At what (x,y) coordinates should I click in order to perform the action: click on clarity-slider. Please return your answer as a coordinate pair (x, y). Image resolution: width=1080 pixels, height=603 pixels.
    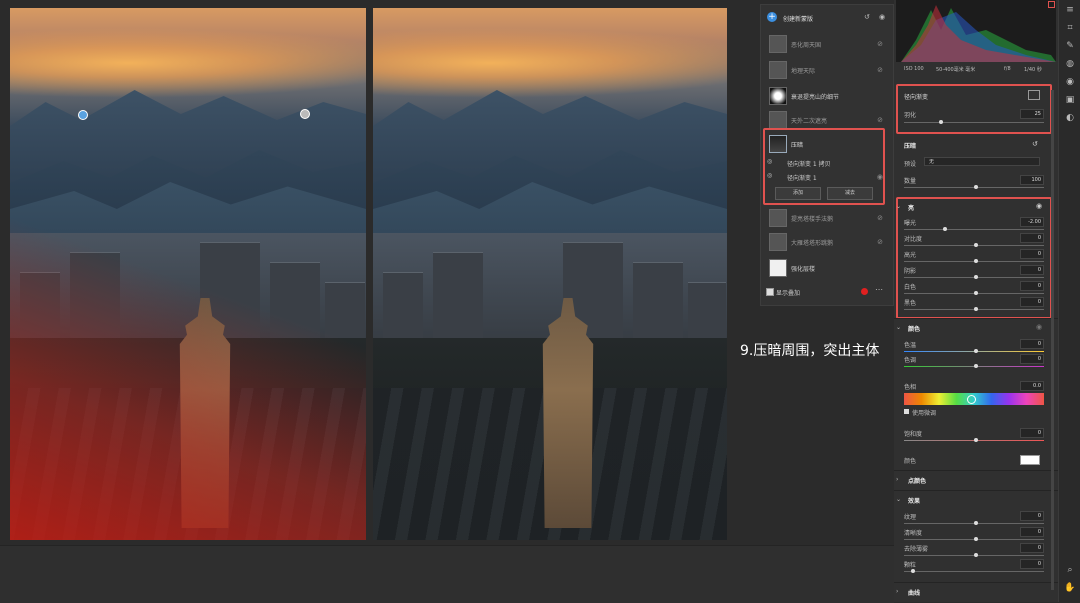
    Looking at the image, I should click on (974, 539).